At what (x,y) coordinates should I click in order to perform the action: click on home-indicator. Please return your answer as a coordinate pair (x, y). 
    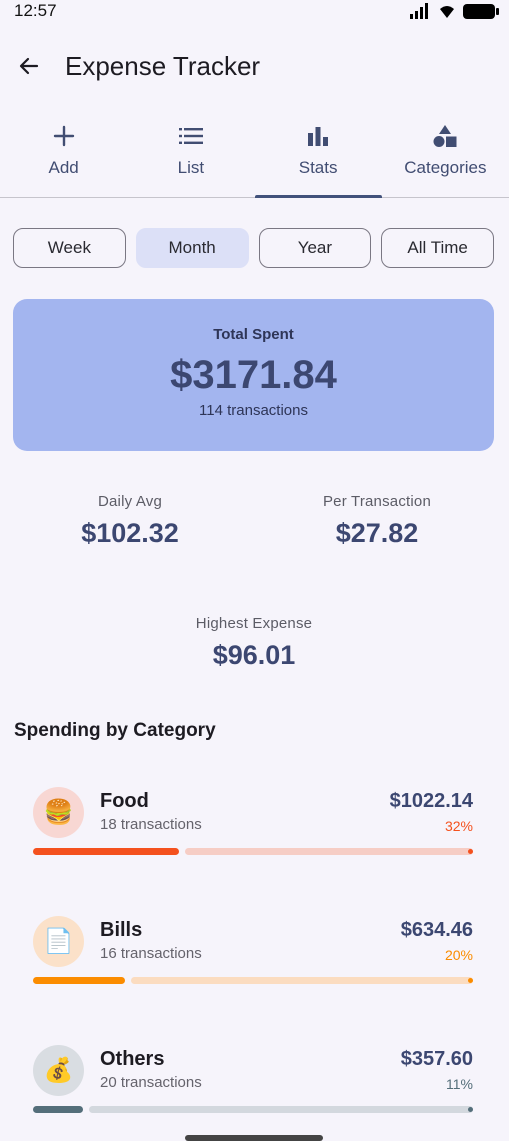
    Looking at the image, I should click on (254, 1138).